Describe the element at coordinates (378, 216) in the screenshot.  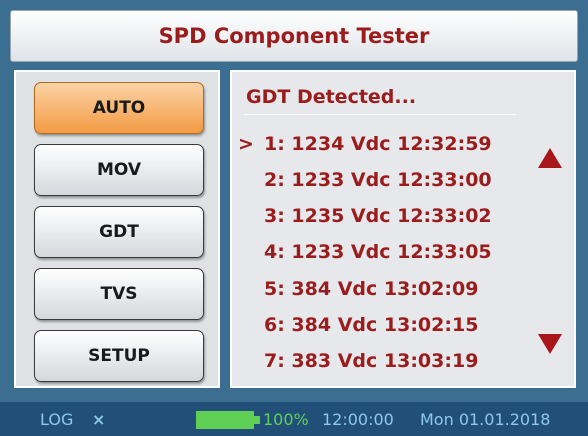
I see `result-row-text: 3: 1235 Vdc 12:33:02` at that location.